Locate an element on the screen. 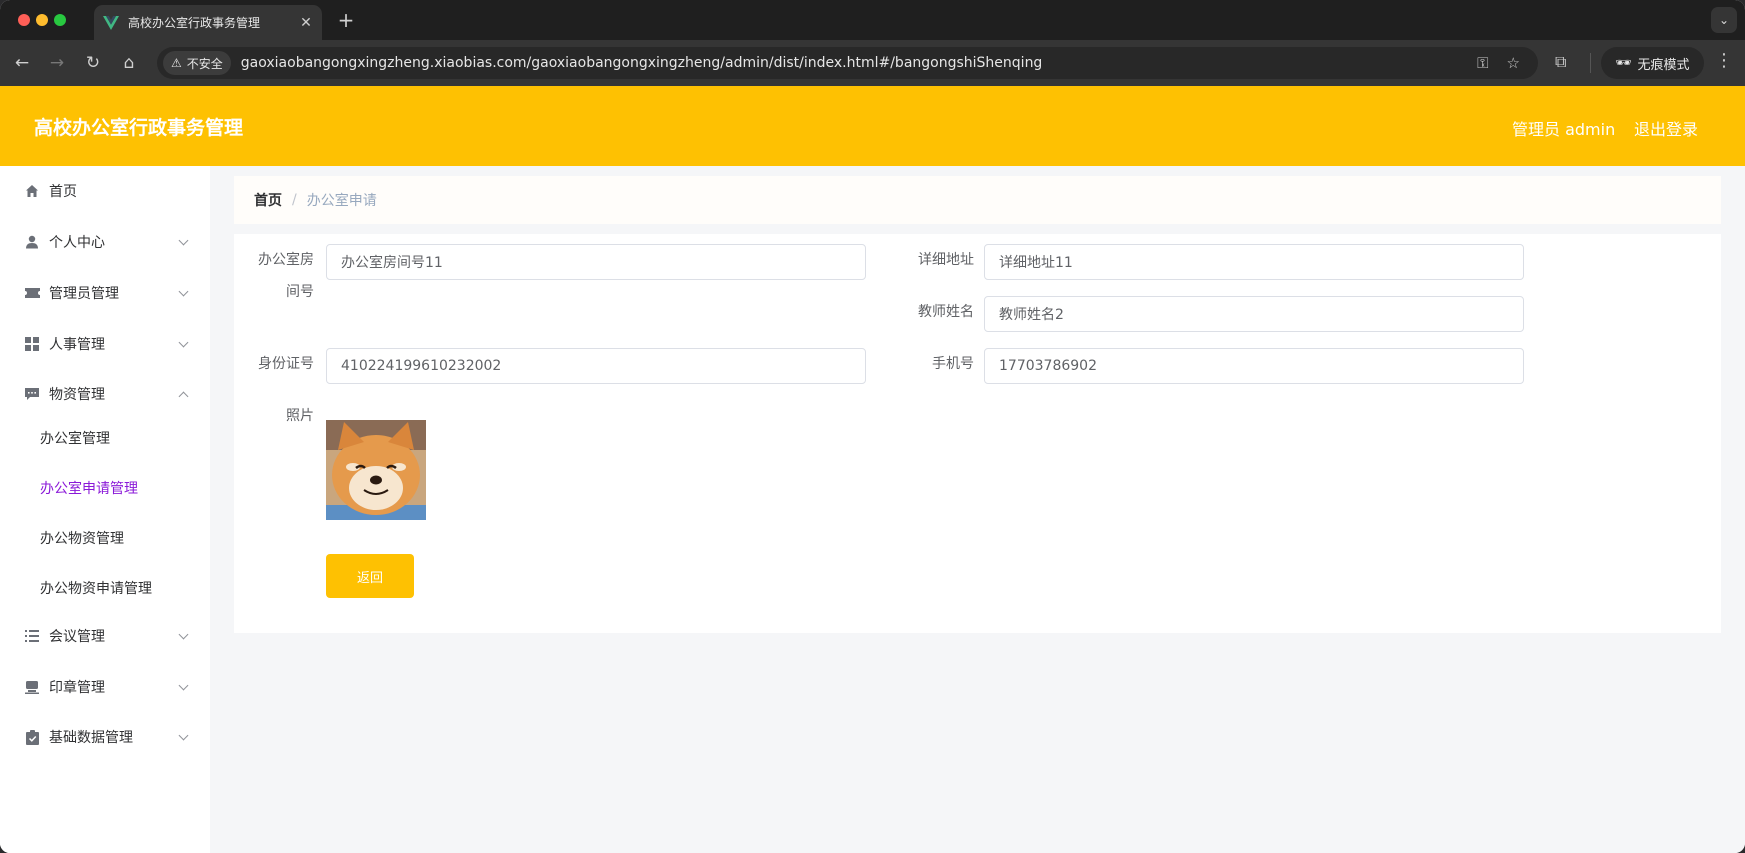  user-icon is located at coordinates (32, 242).